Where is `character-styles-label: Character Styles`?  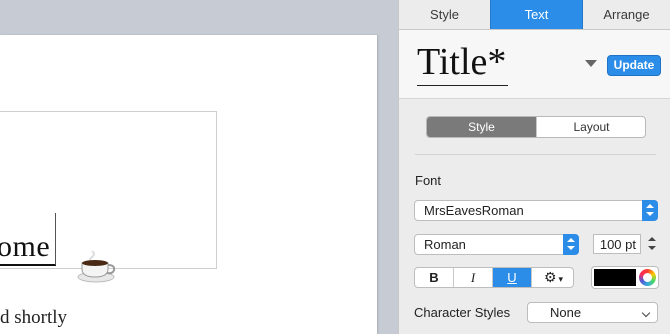 character-styles-label: Character Styles is located at coordinates (462, 312).